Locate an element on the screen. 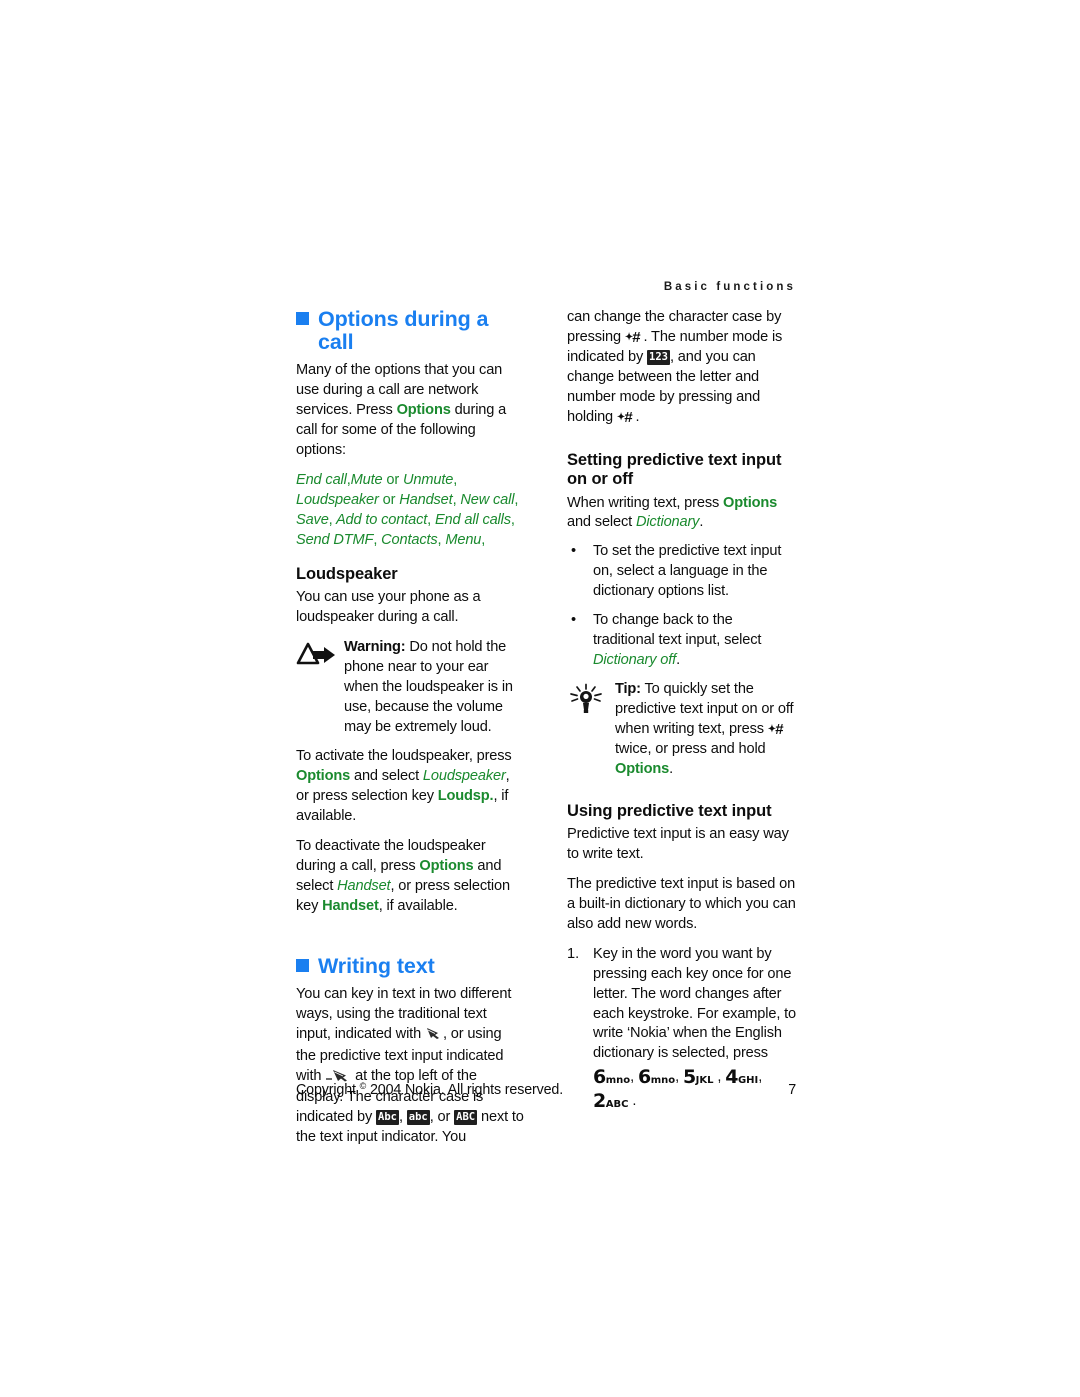 Image resolution: width=1080 pixels, height=1397 pixels. subheading-setting-predictive-text-input: Setting predictive text input on or off is located at coordinates (674, 469).